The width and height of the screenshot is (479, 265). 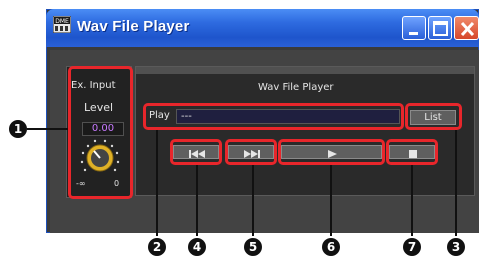 What do you see at coordinates (433, 116) in the screenshot?
I see `highlight-box-list` at bounding box center [433, 116].